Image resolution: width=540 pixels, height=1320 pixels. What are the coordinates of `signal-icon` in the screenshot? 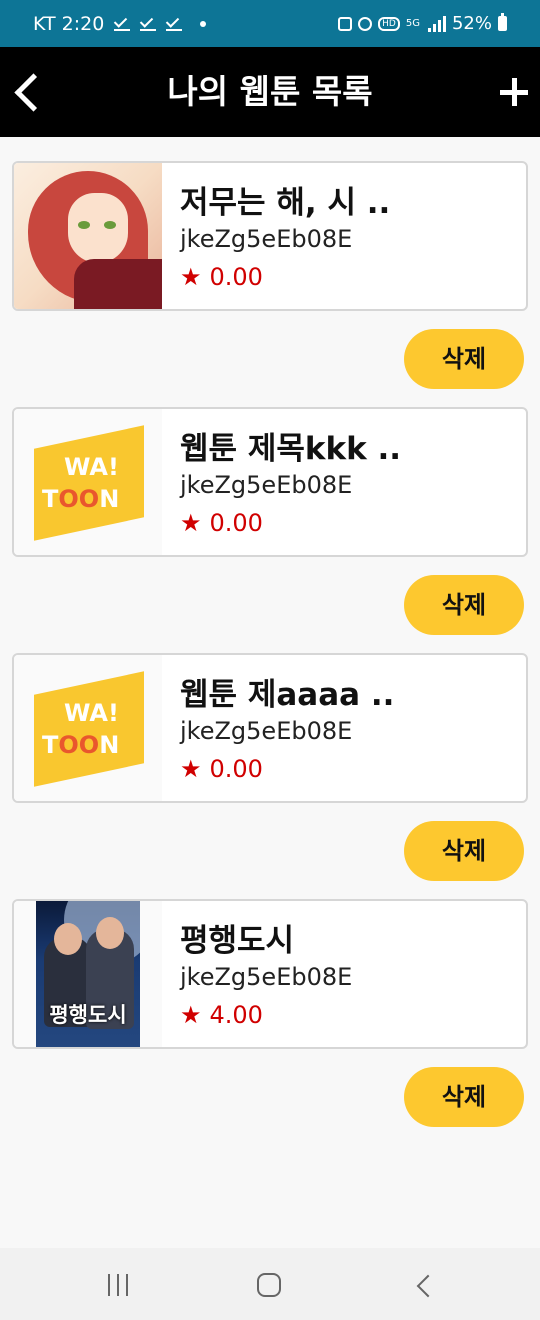 It's located at (436, 23).